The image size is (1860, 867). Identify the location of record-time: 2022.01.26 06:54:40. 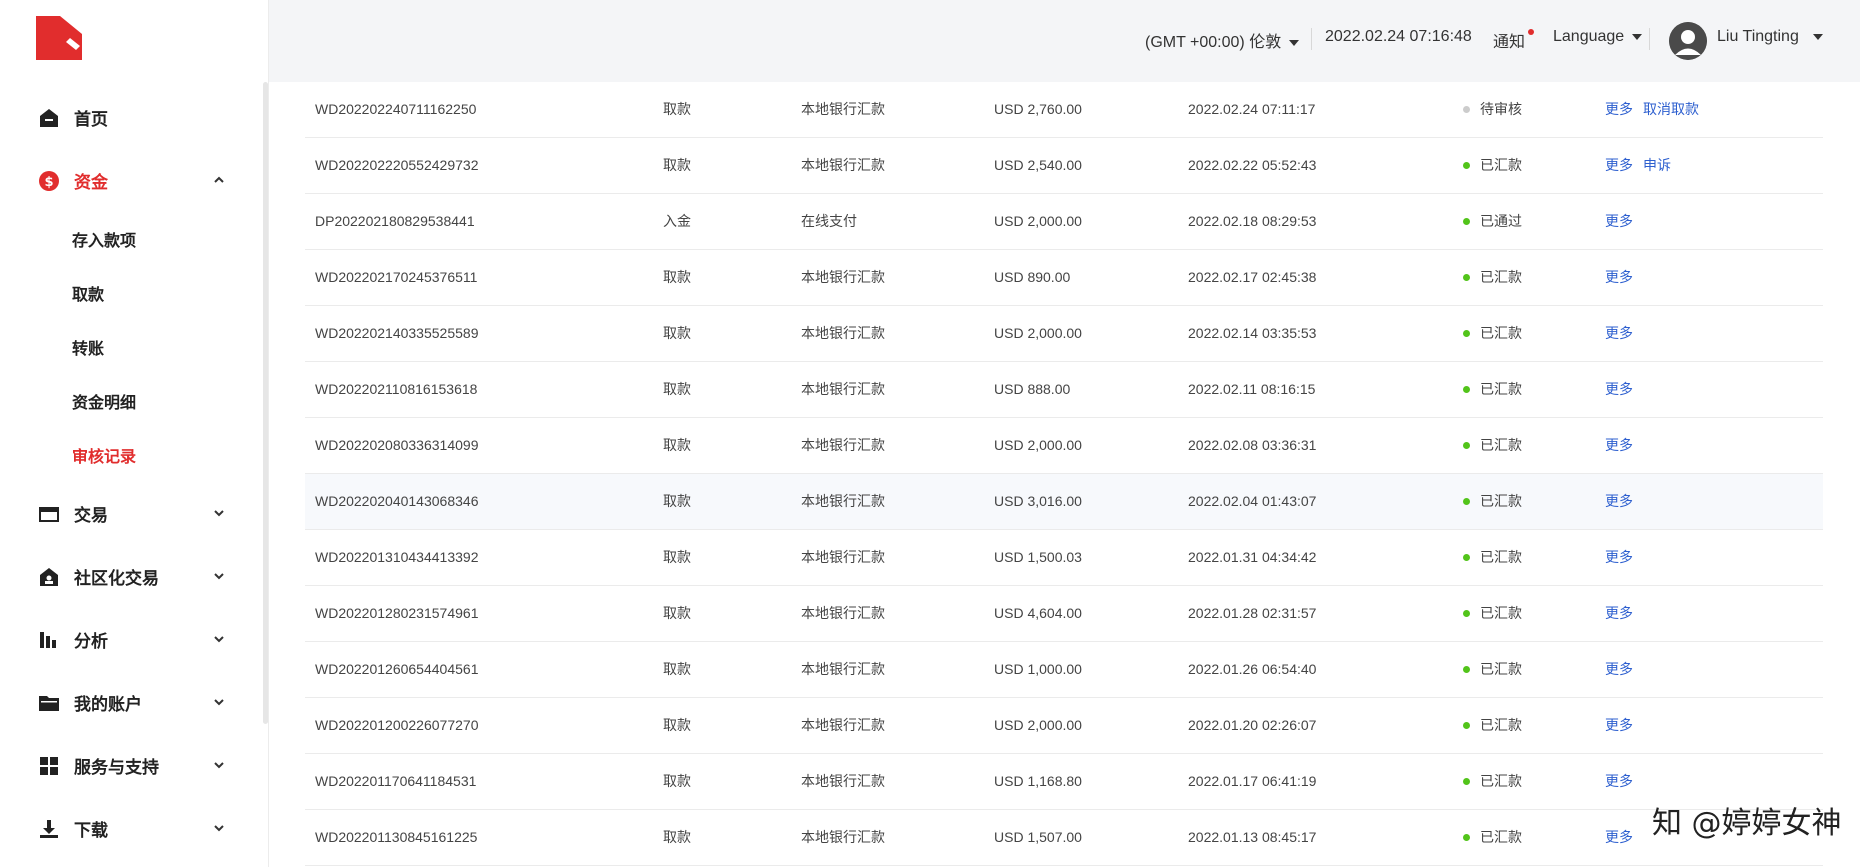
(1252, 669).